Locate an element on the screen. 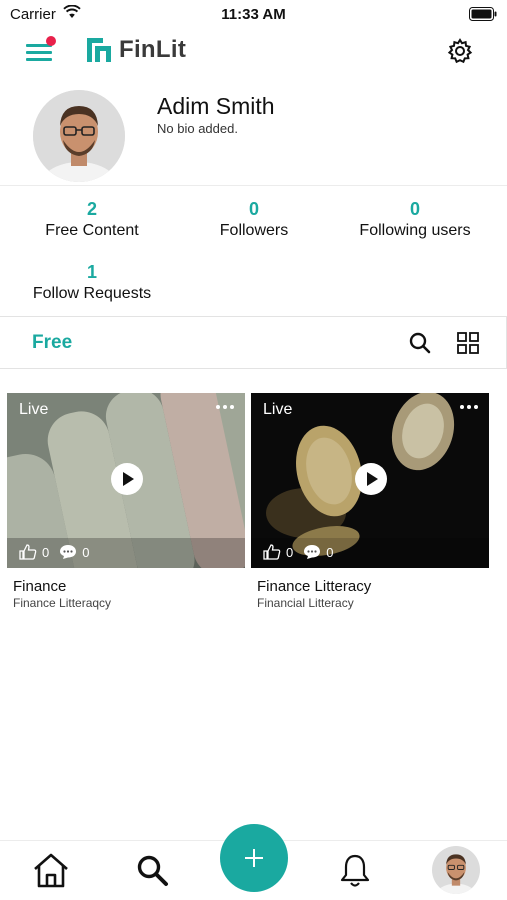 The height and width of the screenshot is (900, 507). stat-label: Following users is located at coordinates (415, 230).